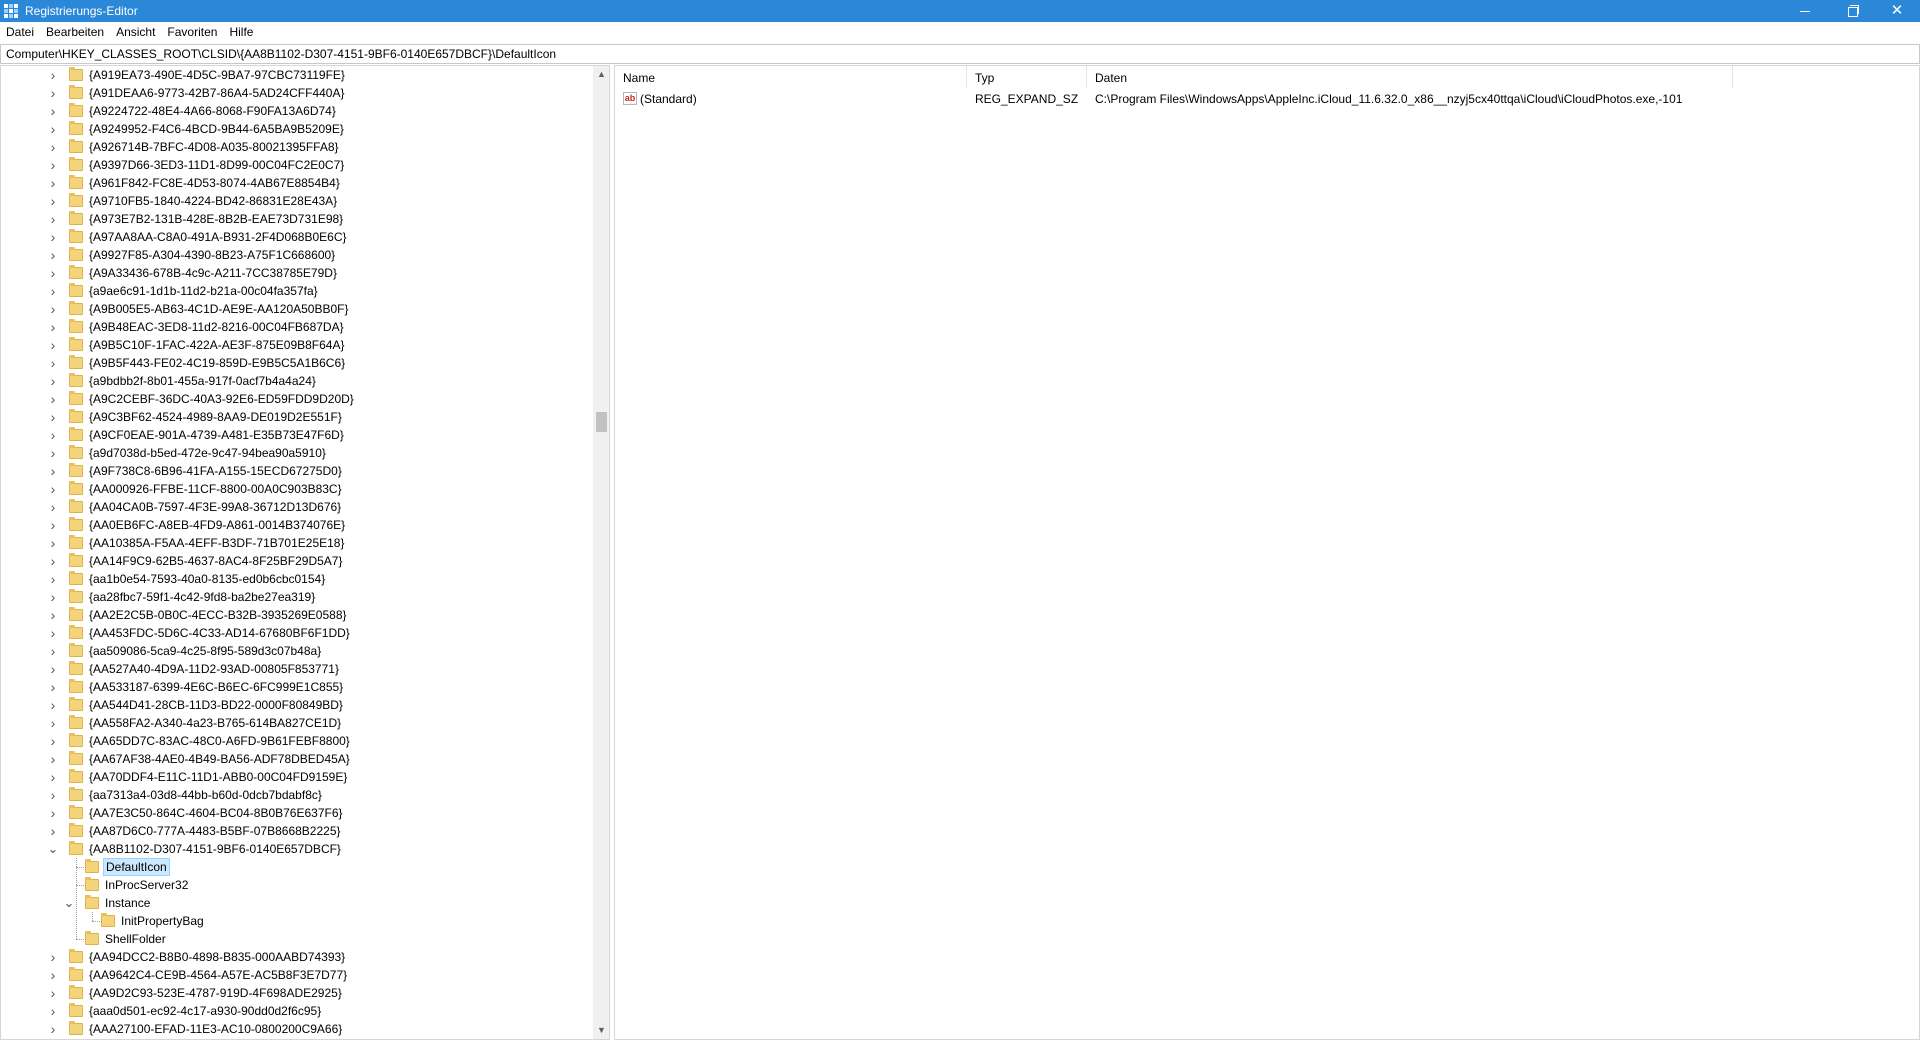  Describe the element at coordinates (297, 165) in the screenshot. I see `tree-key: › {A9397D66-3ED3-11D1-8D99-00C04FC2E0C7}` at that location.